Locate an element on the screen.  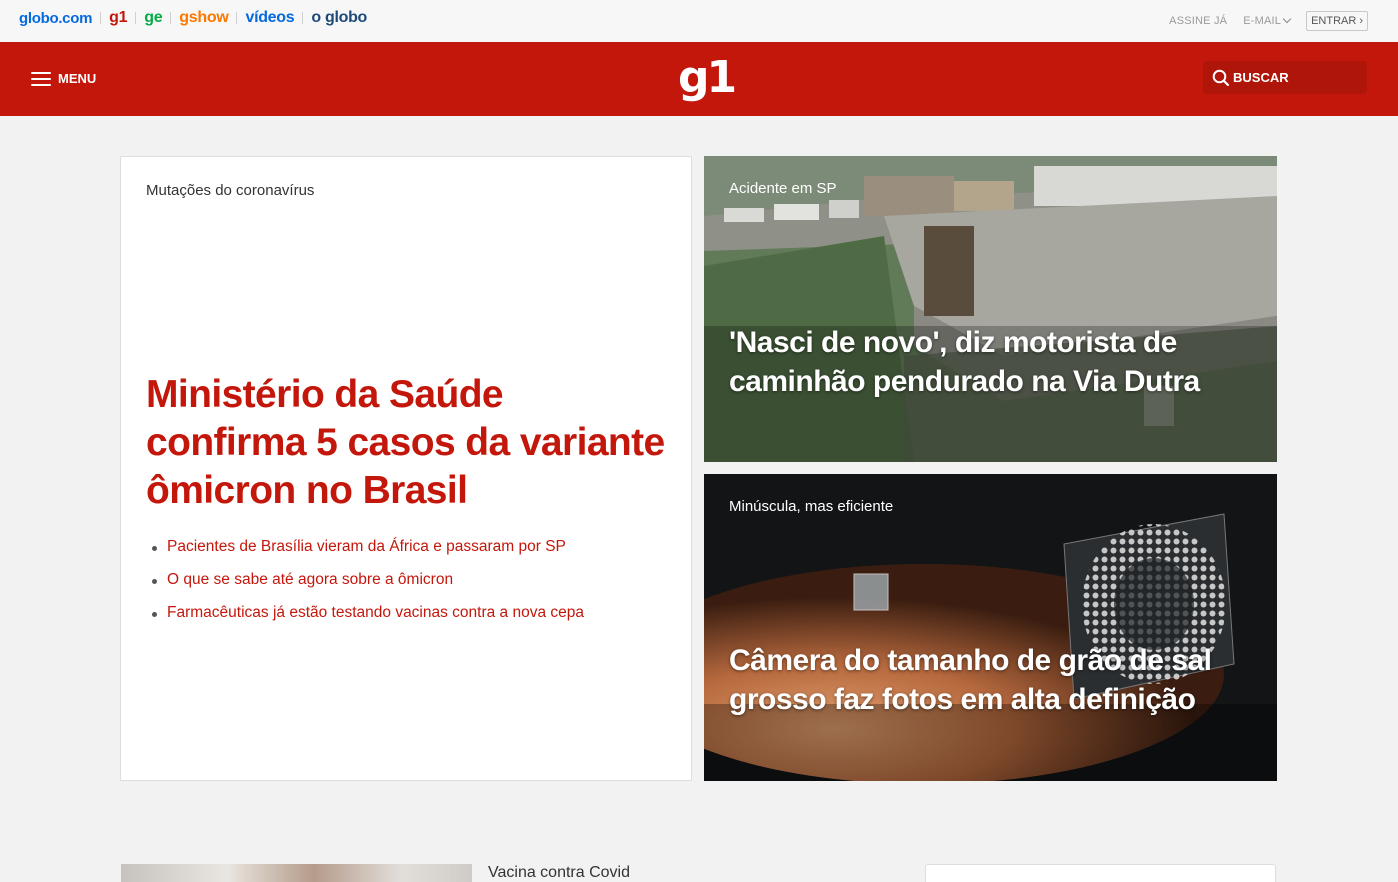
chevron-down-icon is located at coordinates (1287, 19).